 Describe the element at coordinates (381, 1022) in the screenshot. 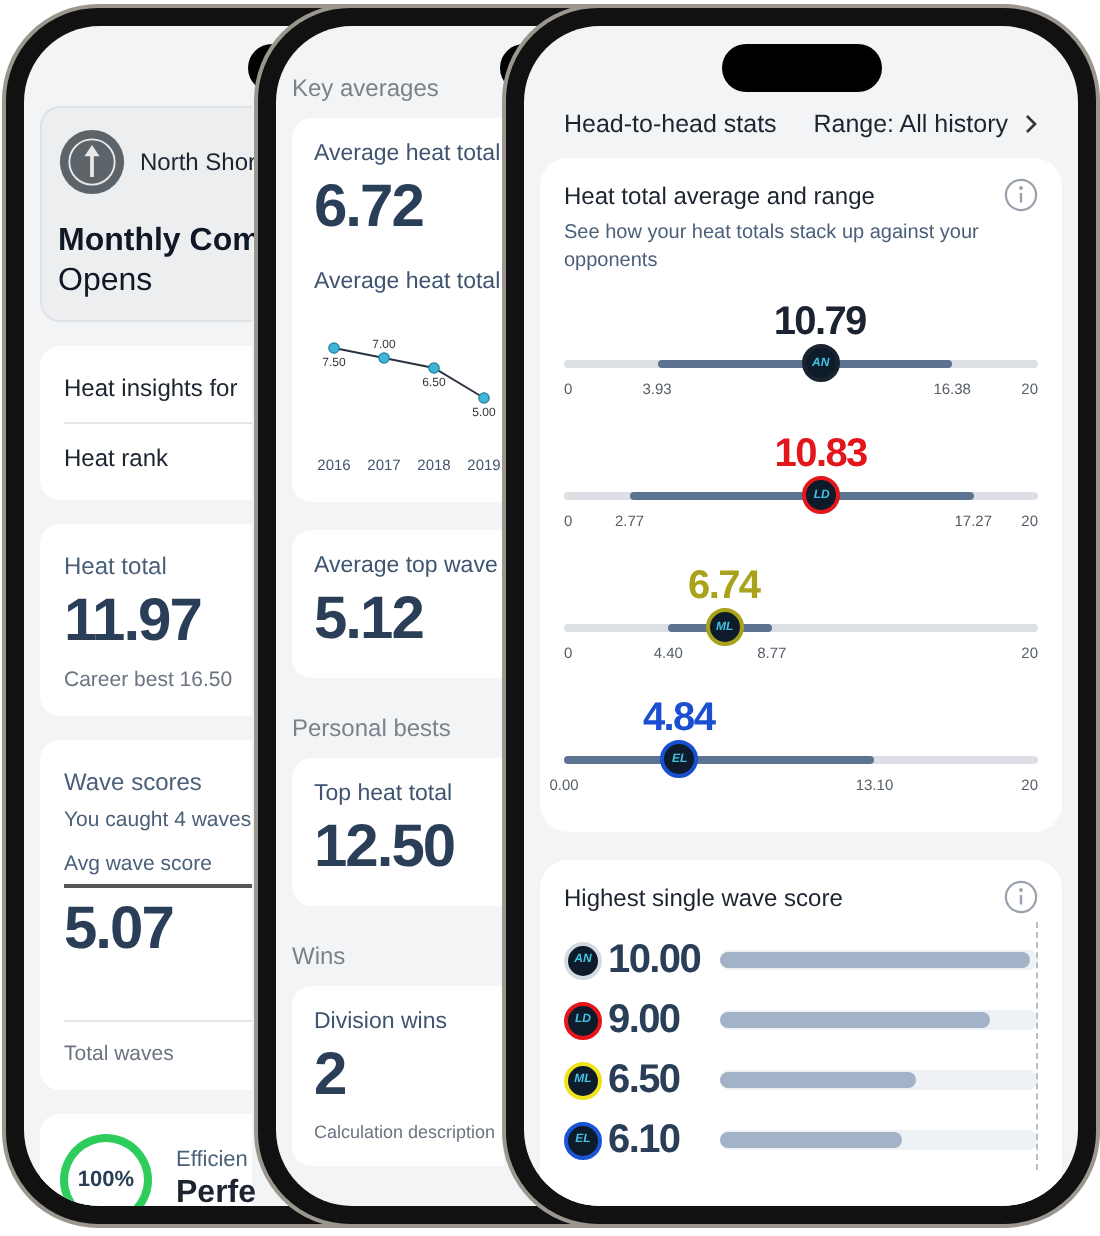

I see `stat-label: Division wins` at that location.